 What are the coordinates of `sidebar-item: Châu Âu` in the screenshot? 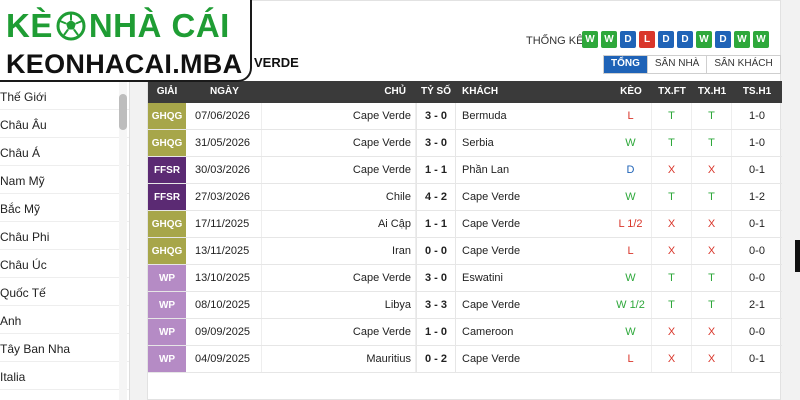 It's located at (64, 124).